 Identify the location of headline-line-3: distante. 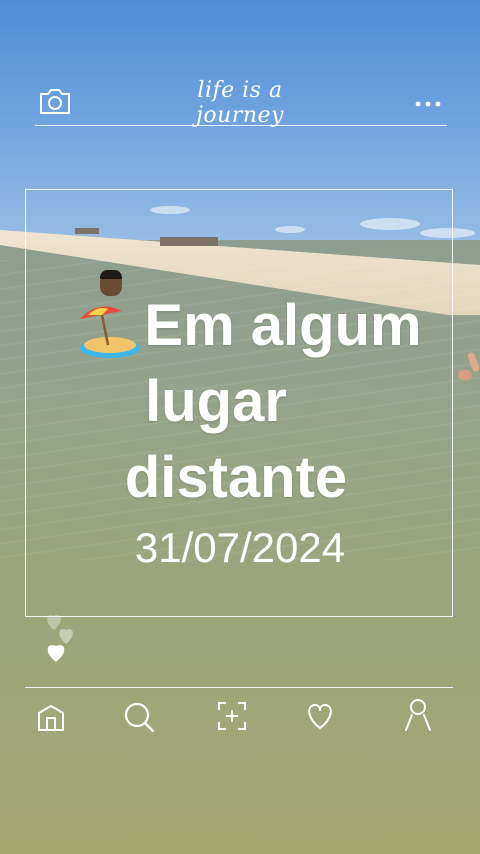
(236, 477).